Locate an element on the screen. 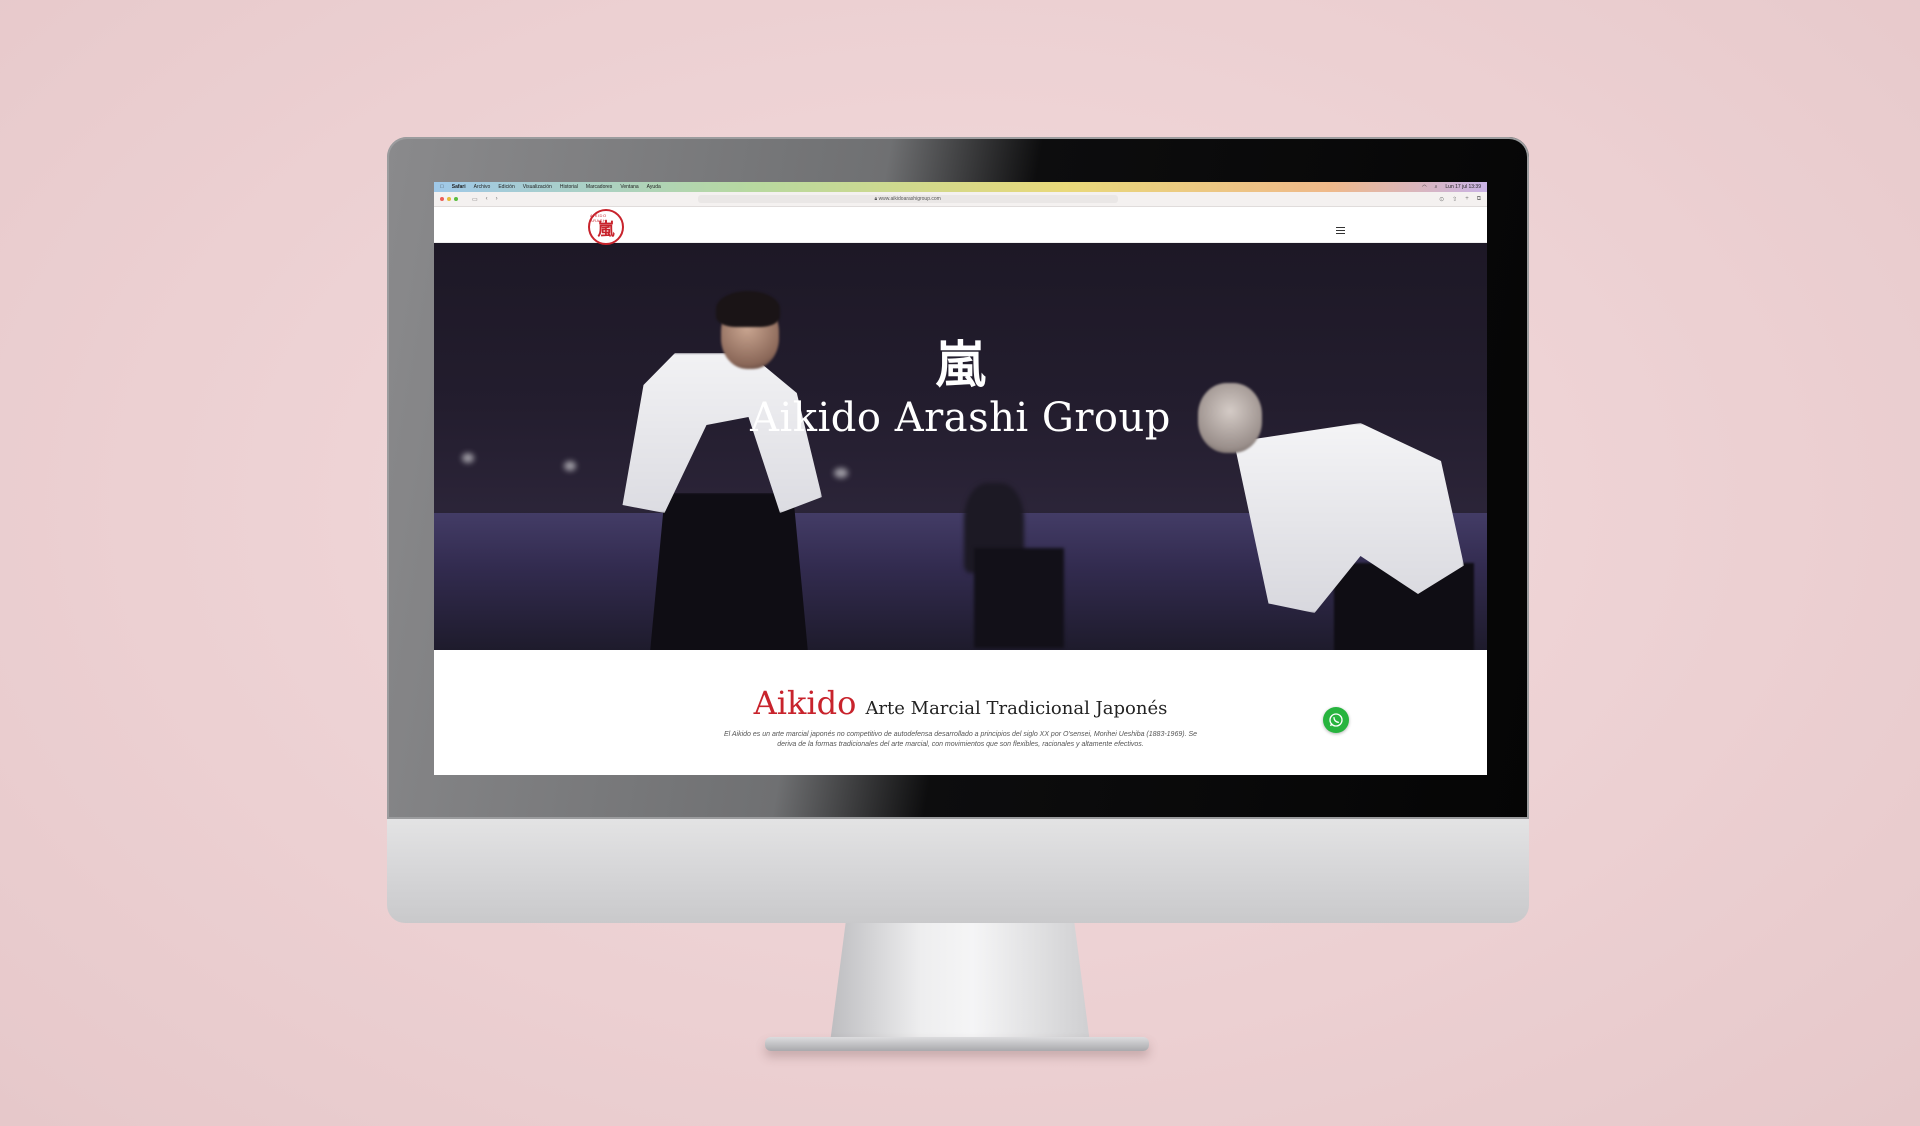  search-icon: ⌕ is located at coordinates (1436, 187).